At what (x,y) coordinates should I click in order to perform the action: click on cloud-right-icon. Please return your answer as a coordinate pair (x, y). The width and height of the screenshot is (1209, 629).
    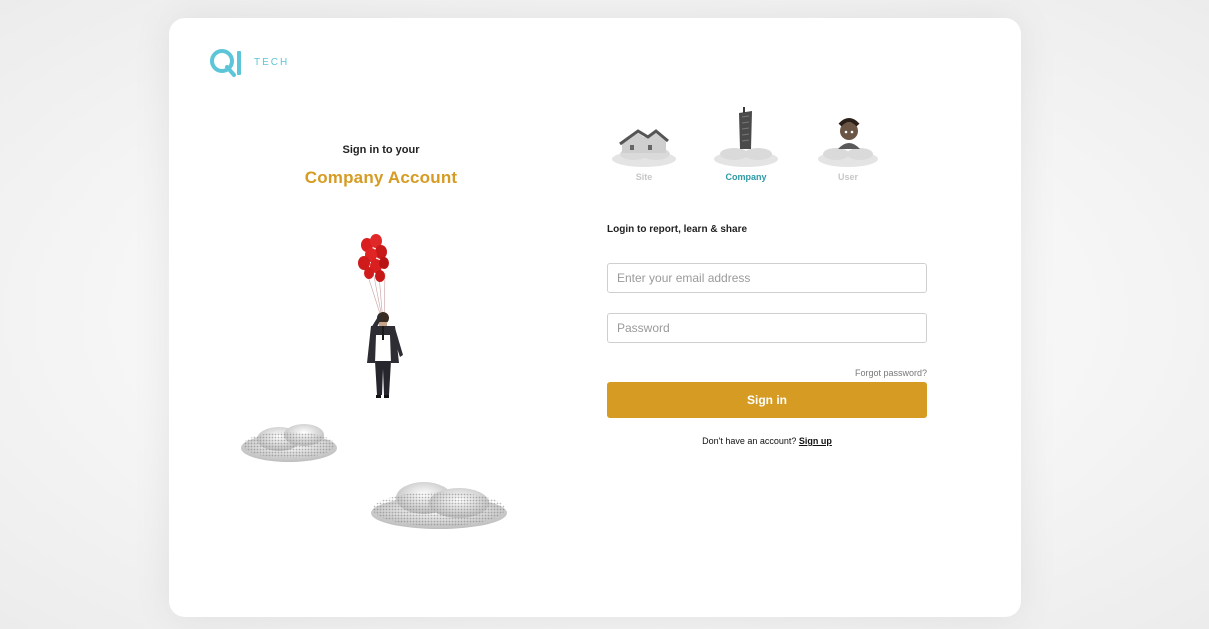
    Looking at the image, I should click on (439, 505).